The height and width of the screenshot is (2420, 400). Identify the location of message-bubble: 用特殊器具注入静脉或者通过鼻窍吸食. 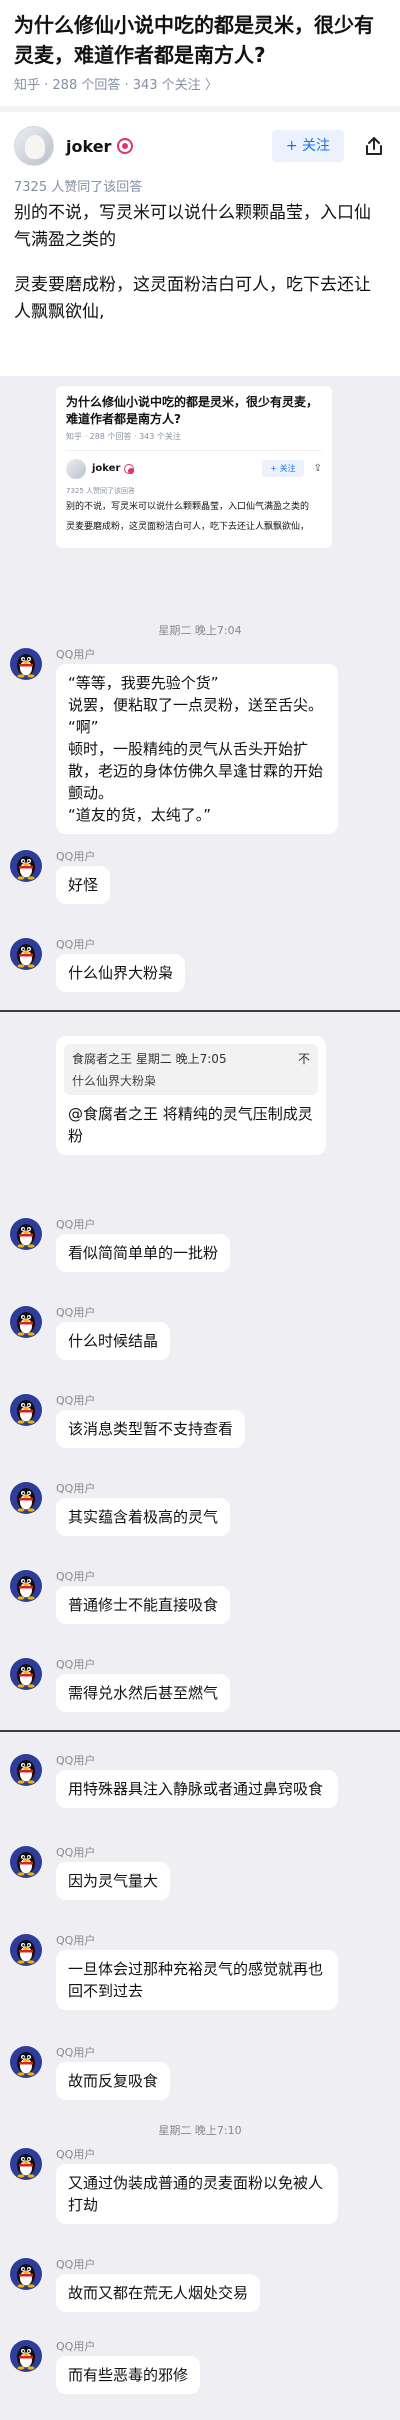
(197, 1789).